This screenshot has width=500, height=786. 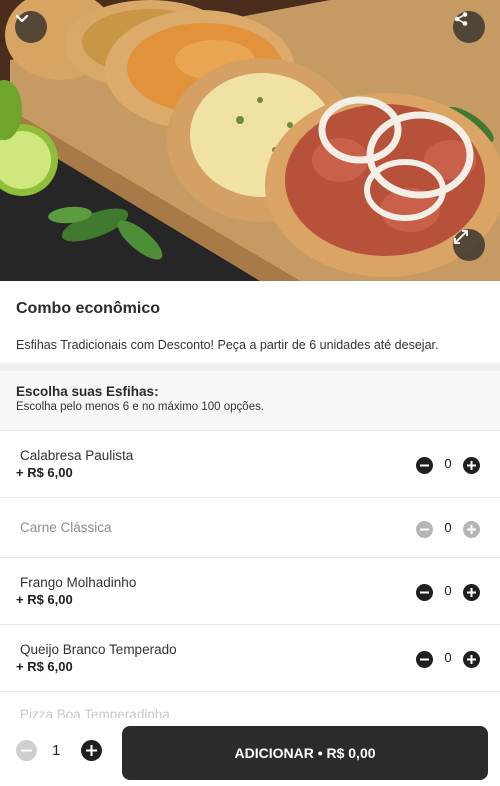 I want to click on share-icon, so click(x=461, y=19).